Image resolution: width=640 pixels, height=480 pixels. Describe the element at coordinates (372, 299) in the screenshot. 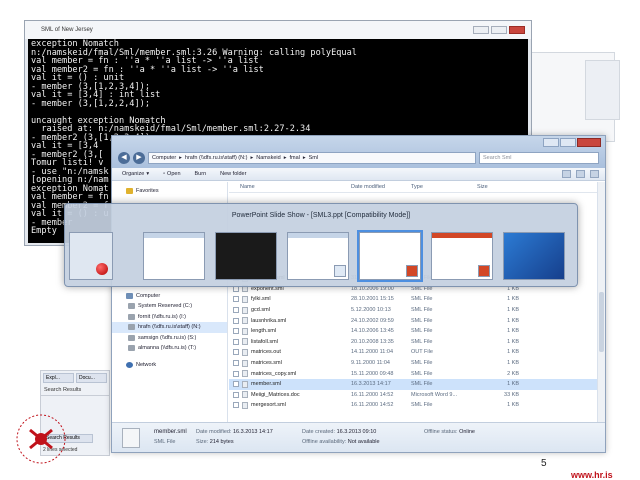

I see `file-date: 28.10.2001 15:15` at that location.